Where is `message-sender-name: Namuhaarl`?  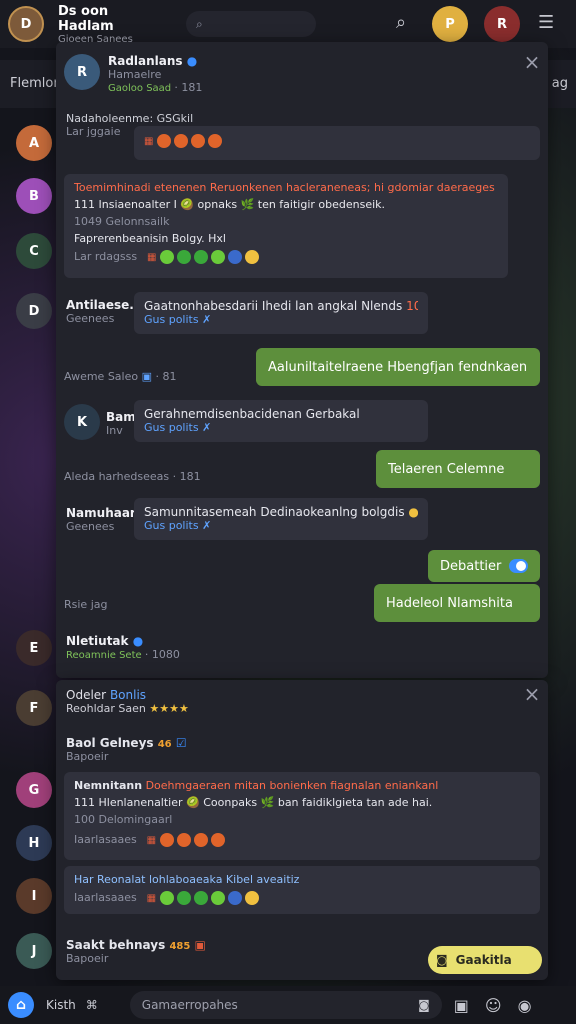 message-sender-name: Namuhaarl is located at coordinates (103, 513).